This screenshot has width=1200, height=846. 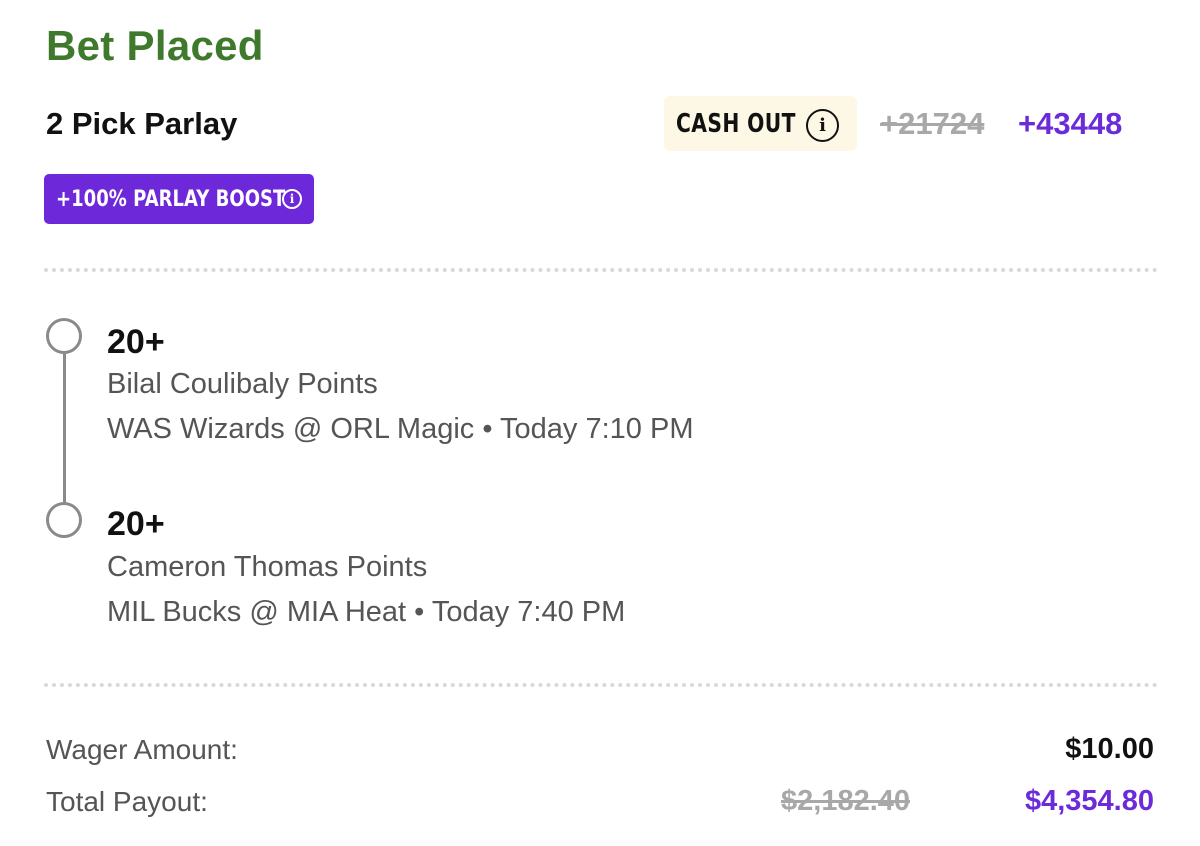 I want to click on wager-value: $10.00, so click(x=1109, y=749).